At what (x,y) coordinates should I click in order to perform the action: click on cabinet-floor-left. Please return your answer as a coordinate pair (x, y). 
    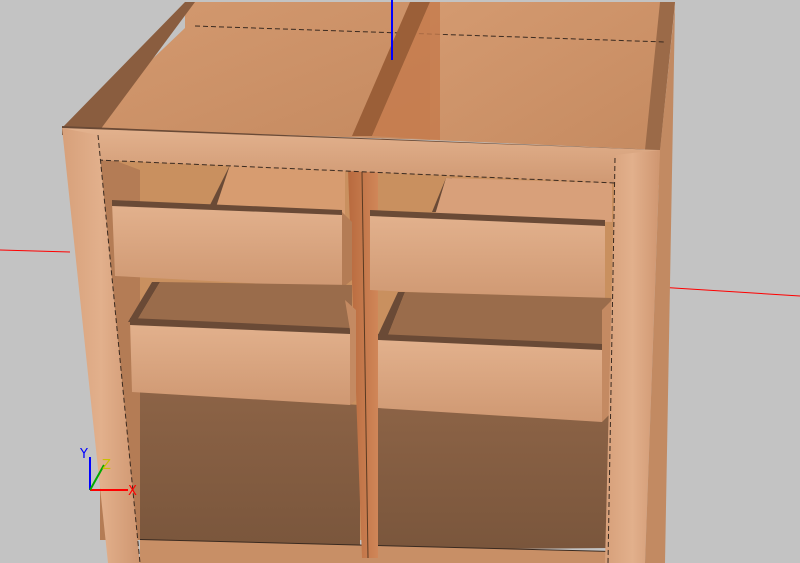
    Looking at the image, I should click on (250, 470).